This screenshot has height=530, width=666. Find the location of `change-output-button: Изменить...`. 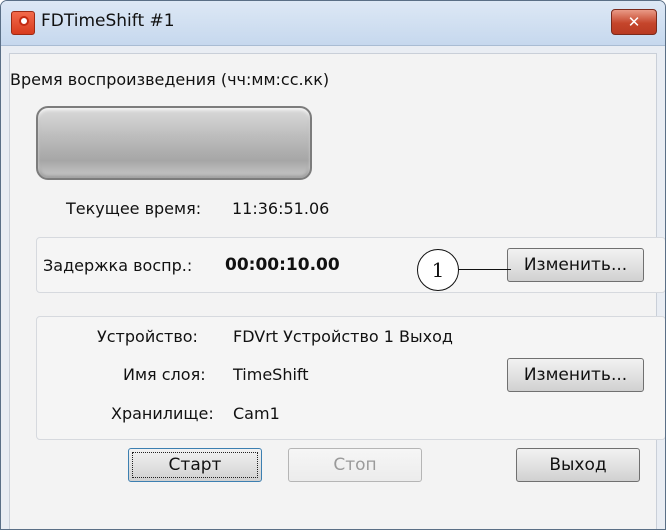

change-output-button: Изменить... is located at coordinates (575, 375).